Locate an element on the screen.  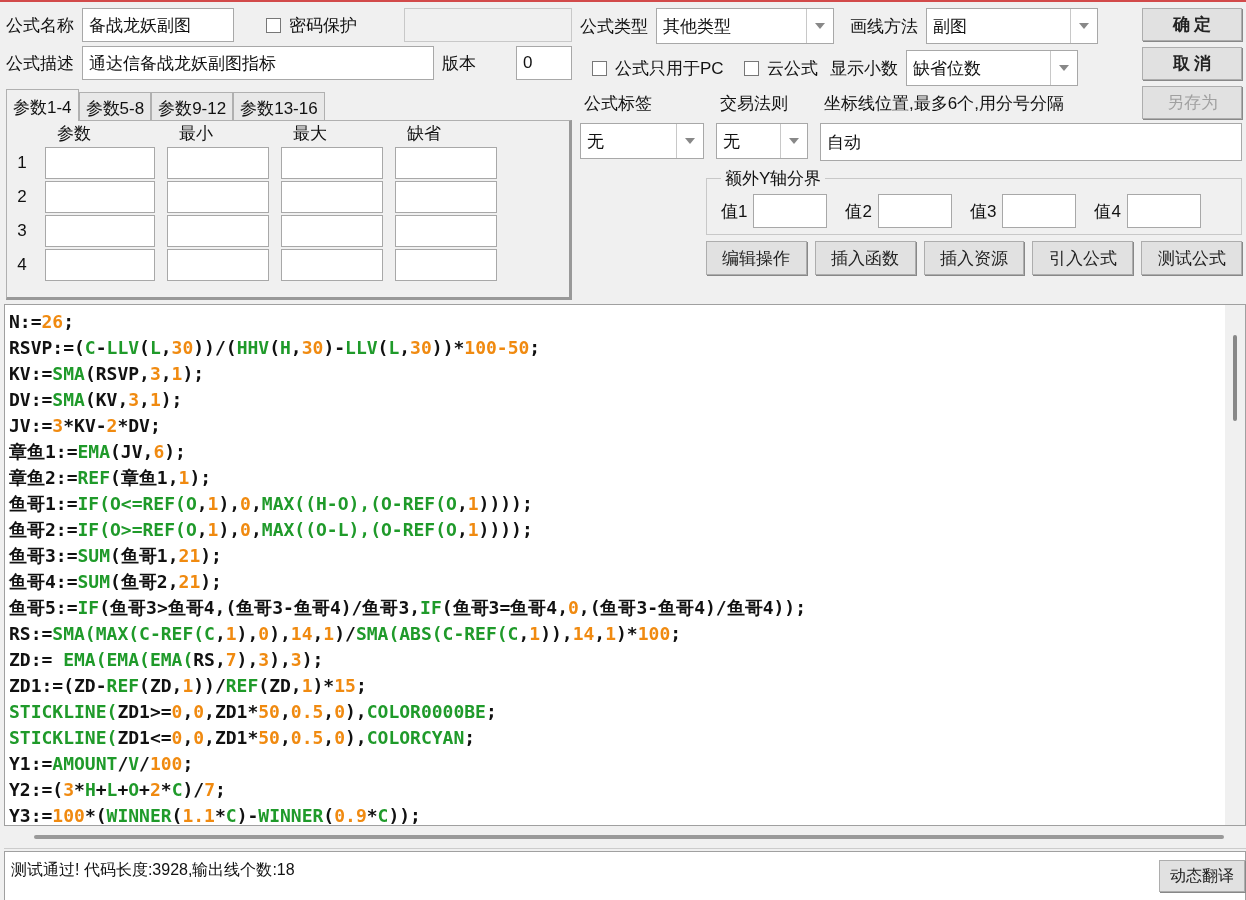
row-number: 4 is located at coordinates (22, 265).